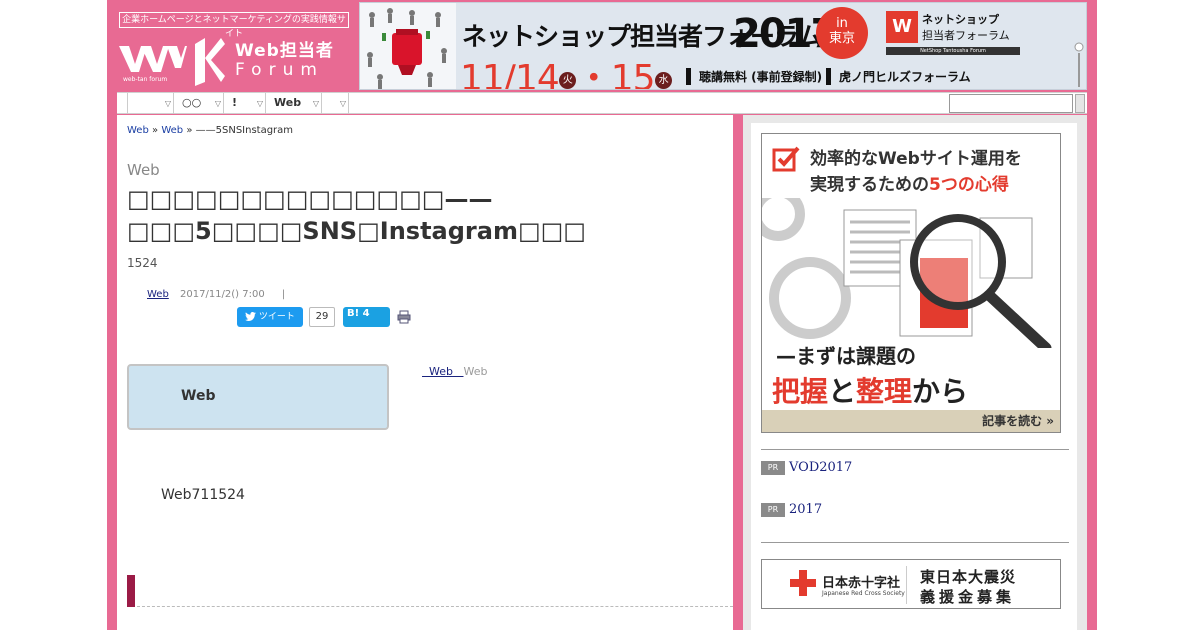 The width and height of the screenshot is (1200, 630). Describe the element at coordinates (1080, 103) in the screenshot. I see `search-button` at that location.